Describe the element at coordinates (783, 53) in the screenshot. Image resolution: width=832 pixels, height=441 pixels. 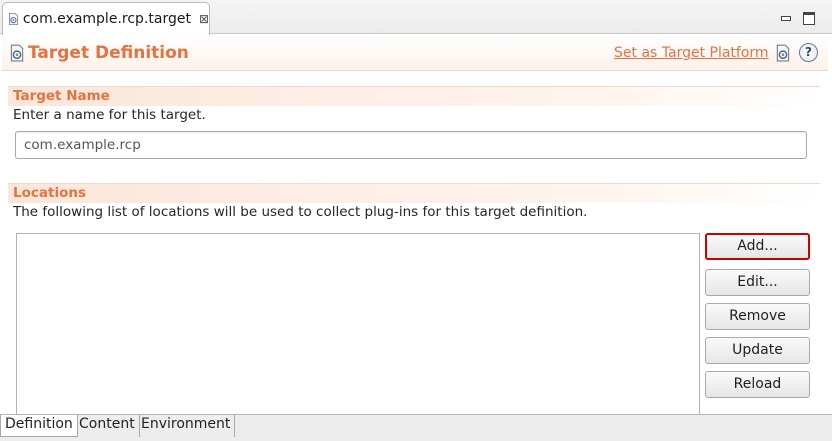
I see `set-target-icon` at that location.